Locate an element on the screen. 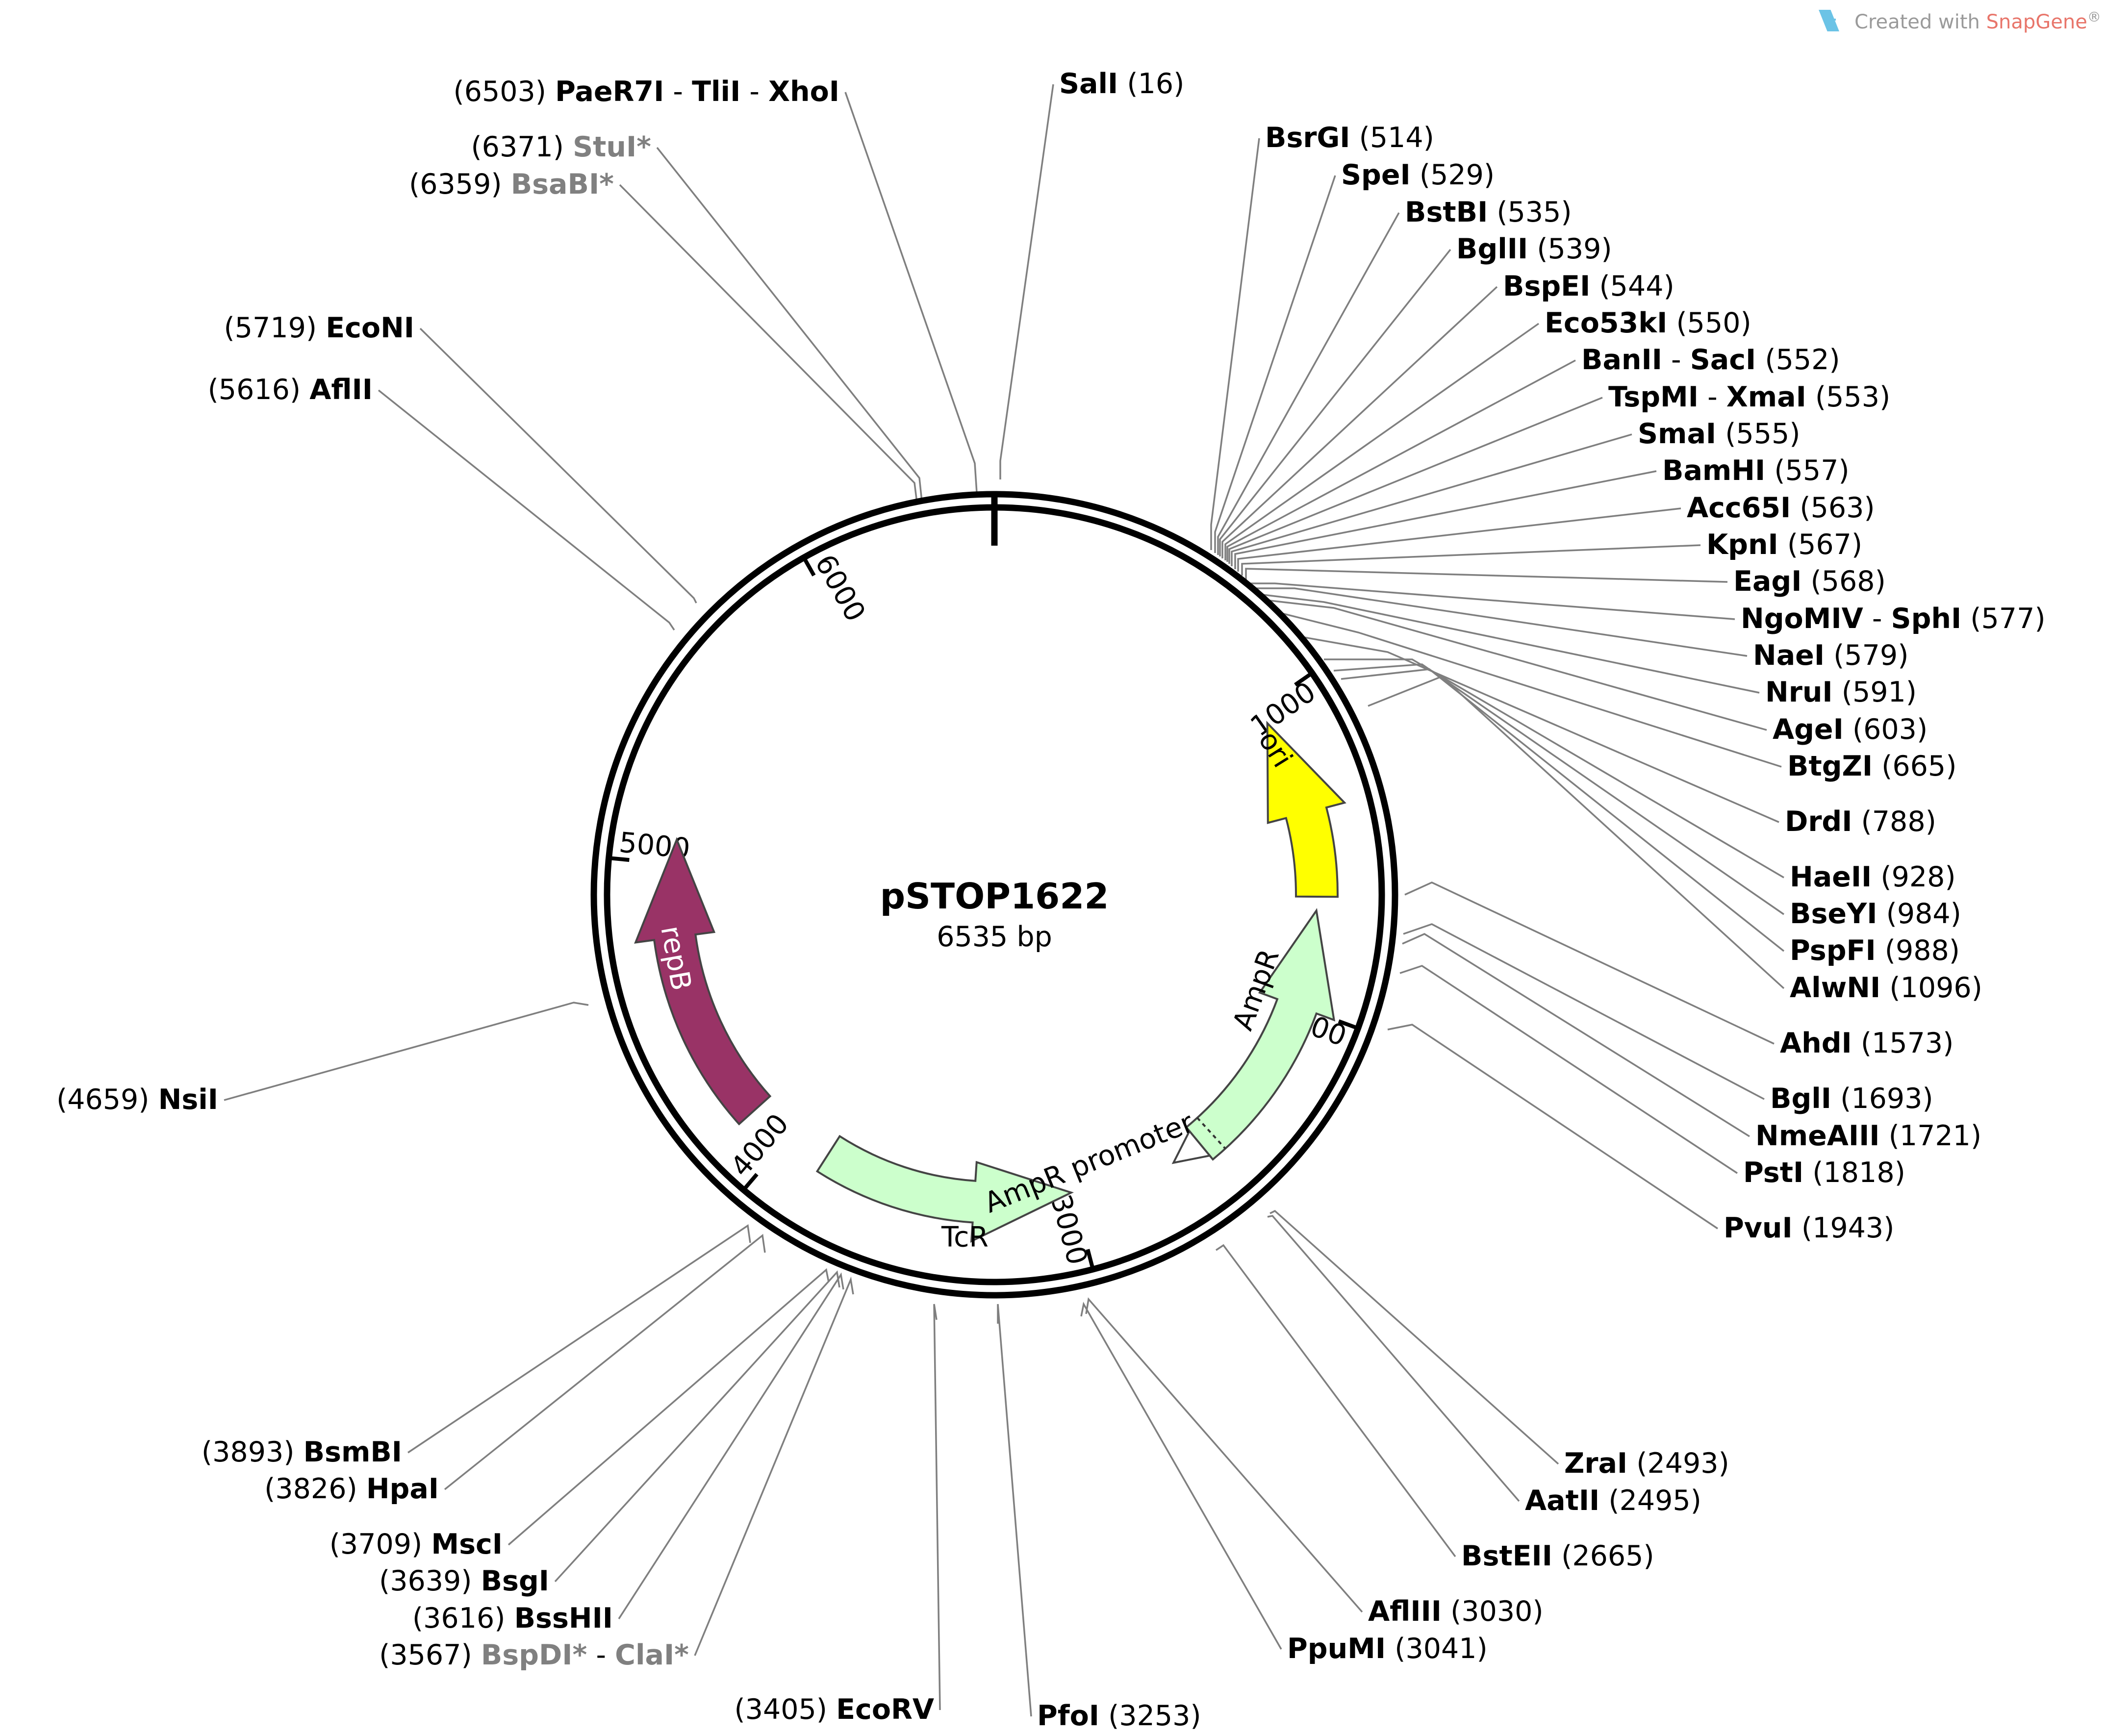 The image size is (2106, 1736). site-leader-smai is located at coordinates (1431, 500).